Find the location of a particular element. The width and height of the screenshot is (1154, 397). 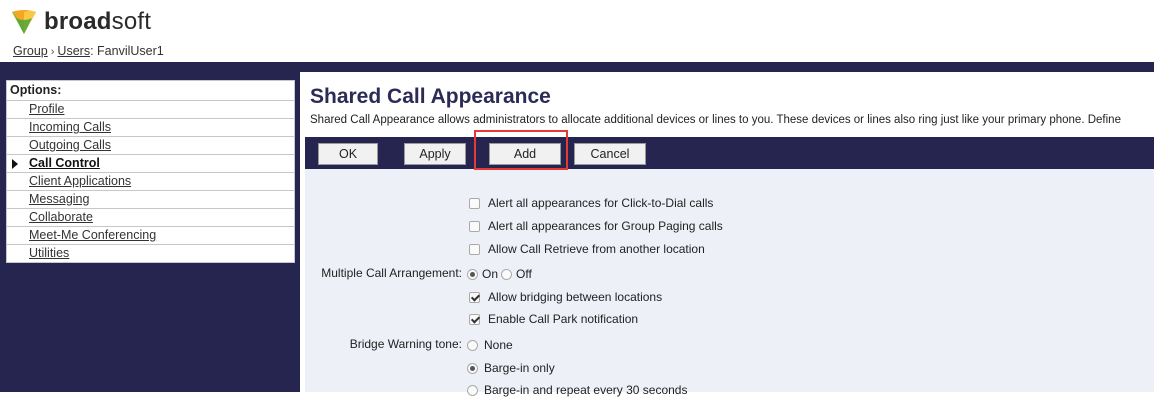

sidebar-item-meet-me-conferencing: Meet-Me Conferencing is located at coordinates (150, 235).